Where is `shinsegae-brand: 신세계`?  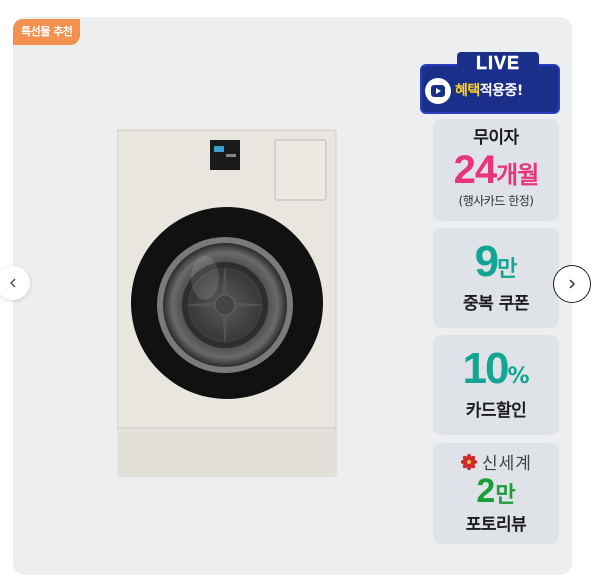 shinsegae-brand: 신세계 is located at coordinates (496, 458).